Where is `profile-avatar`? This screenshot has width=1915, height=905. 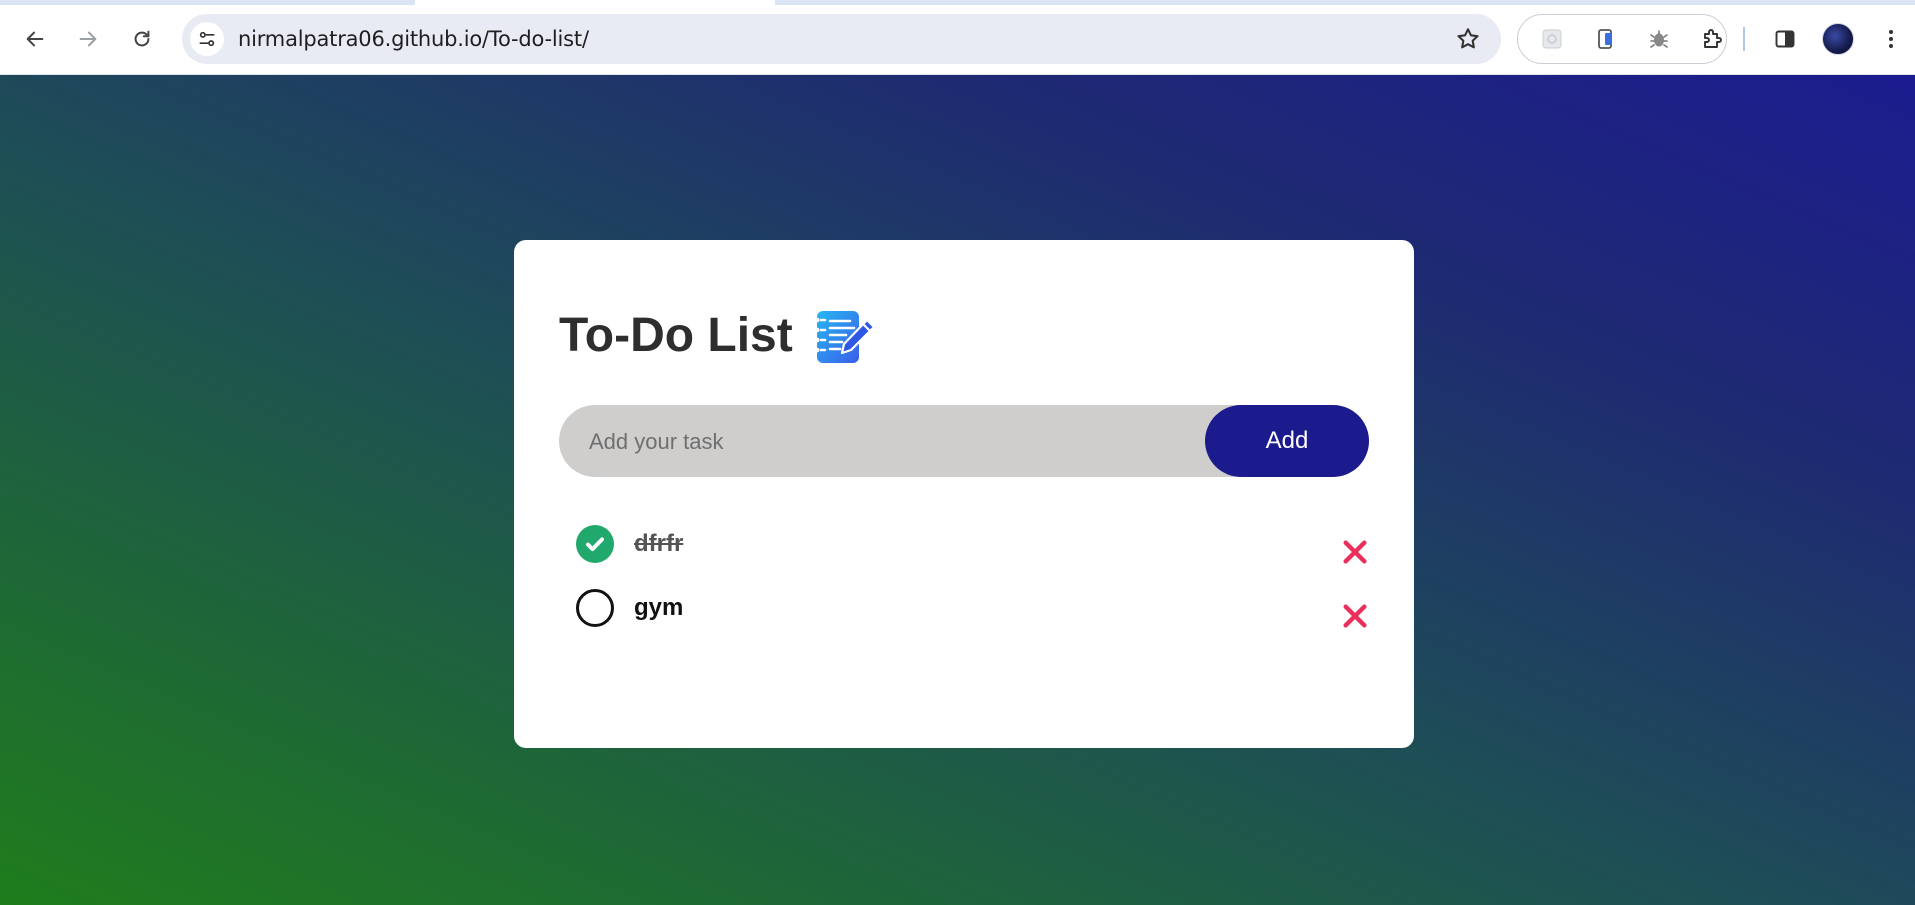
profile-avatar is located at coordinates (1838, 39).